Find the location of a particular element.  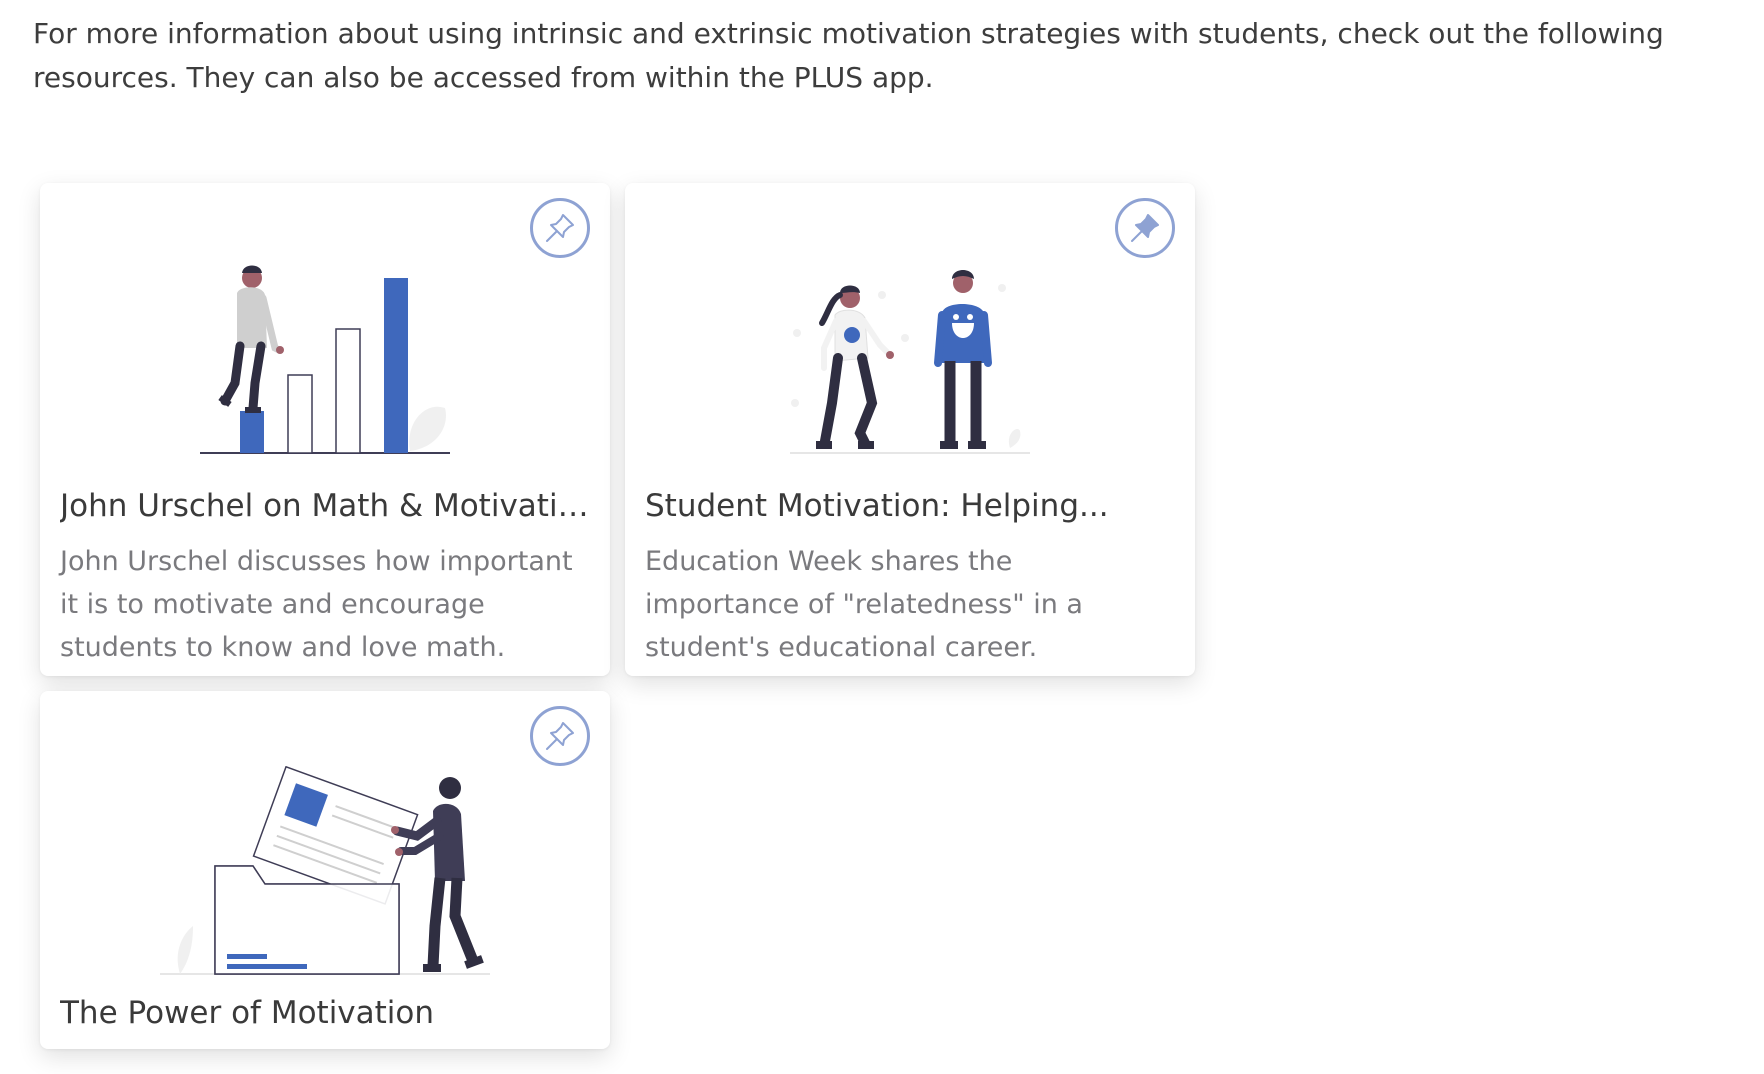

card-title: The Power of Motivation is located at coordinates (325, 1013).